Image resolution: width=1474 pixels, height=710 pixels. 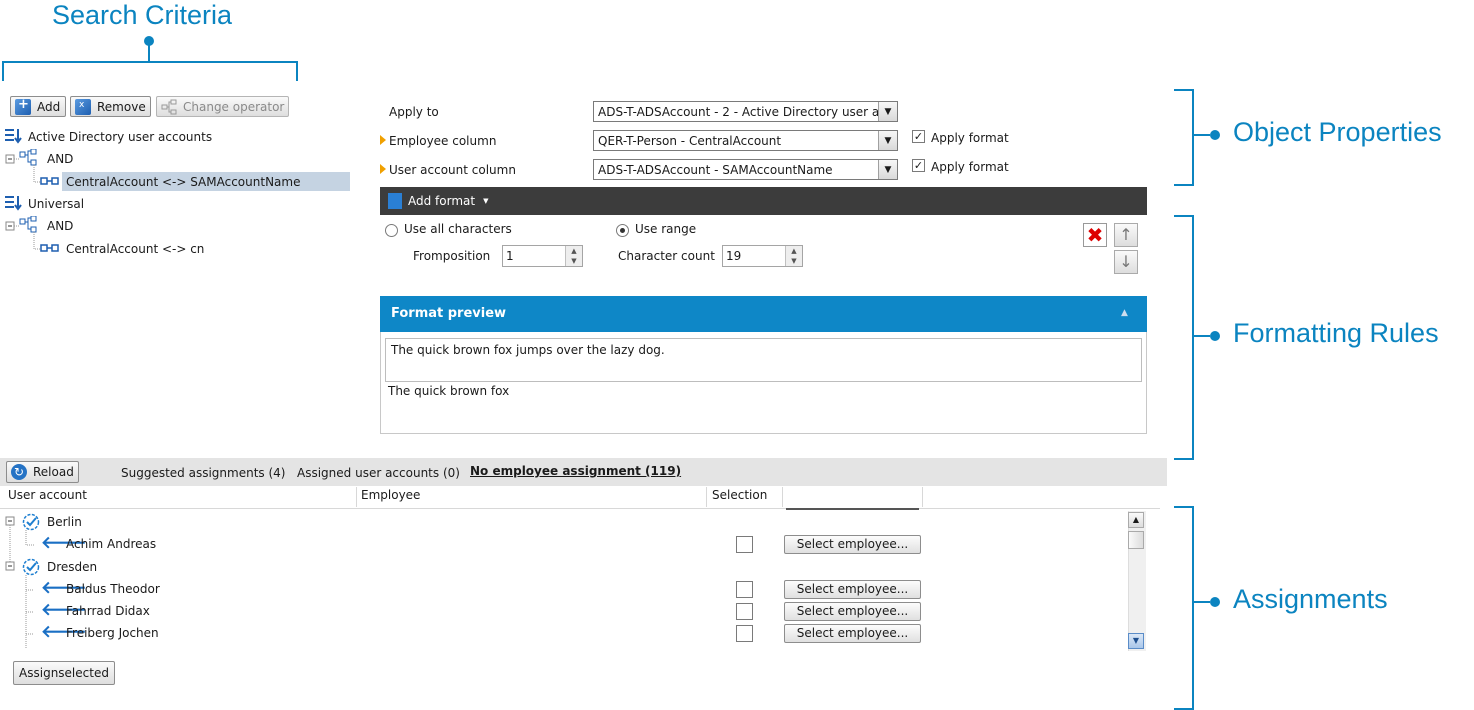 I want to click on use-range-label: Use range, so click(x=666, y=229).